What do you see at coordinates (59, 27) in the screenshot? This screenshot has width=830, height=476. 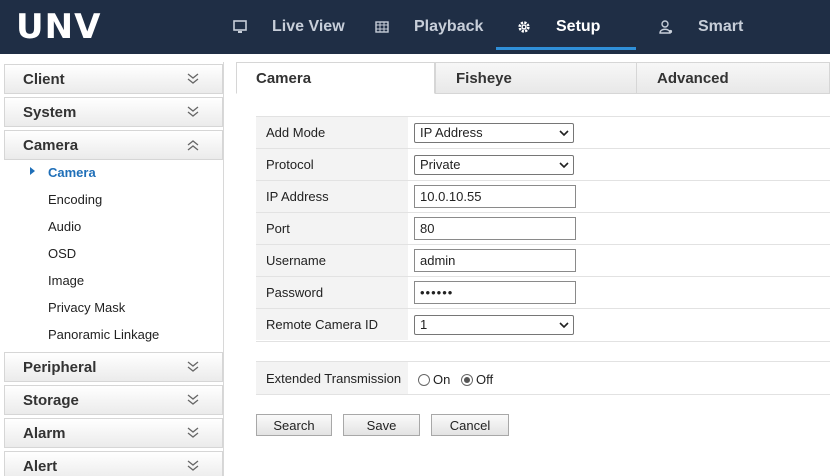 I see `unv-logo: UNV` at bounding box center [59, 27].